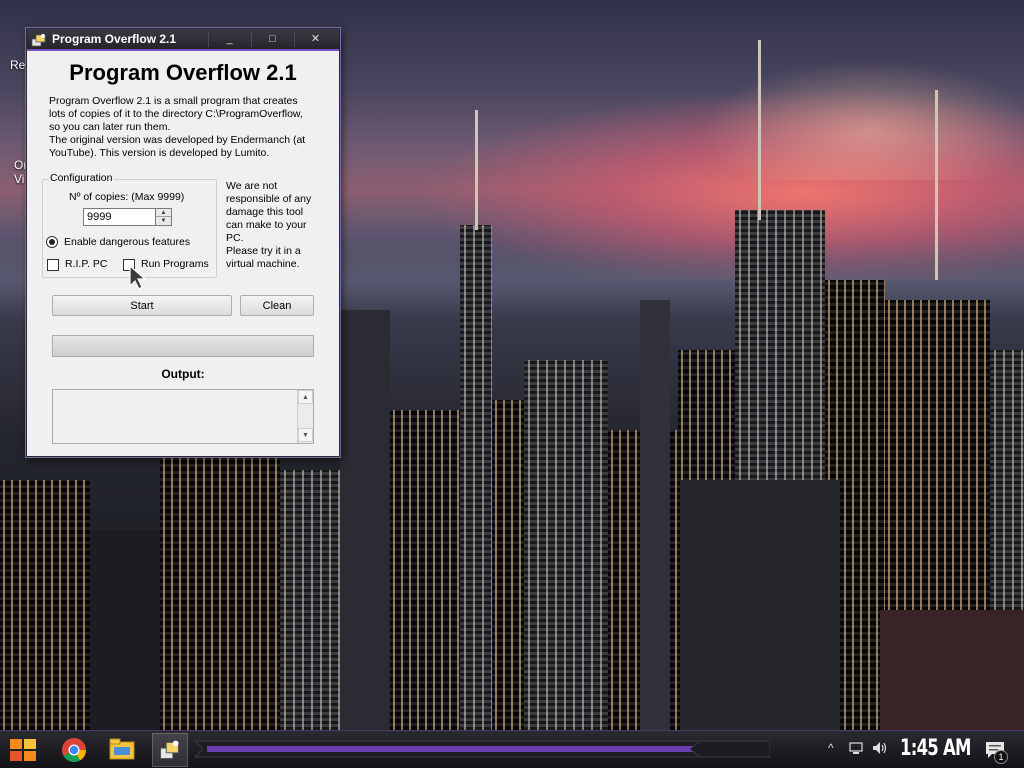  What do you see at coordinates (315, 39) in the screenshot?
I see `close-button: ✕` at bounding box center [315, 39].